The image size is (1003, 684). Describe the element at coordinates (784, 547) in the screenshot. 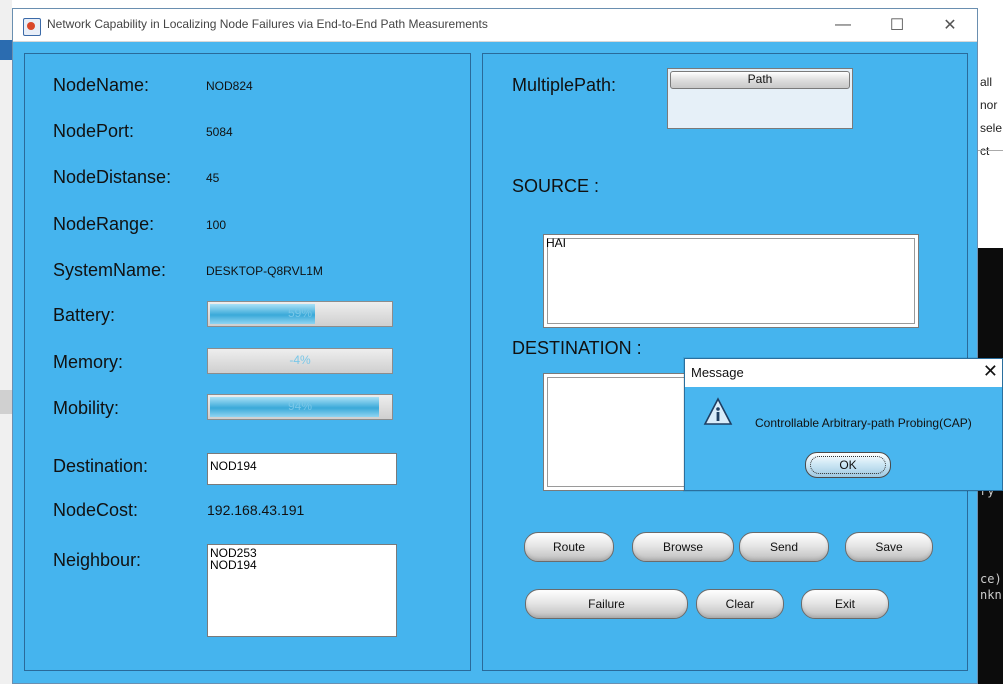

I see `send-button: Send` at that location.